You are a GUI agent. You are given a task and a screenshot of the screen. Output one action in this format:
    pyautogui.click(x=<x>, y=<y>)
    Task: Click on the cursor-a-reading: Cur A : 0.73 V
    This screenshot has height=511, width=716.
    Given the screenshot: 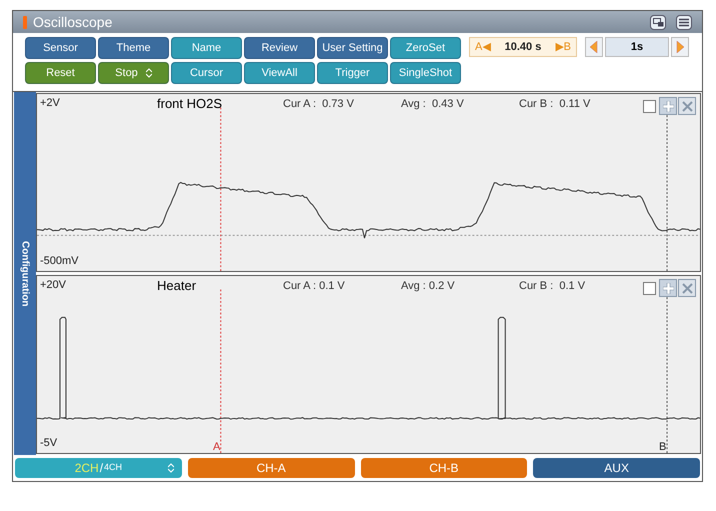 What is the action you would take?
    pyautogui.click(x=318, y=104)
    